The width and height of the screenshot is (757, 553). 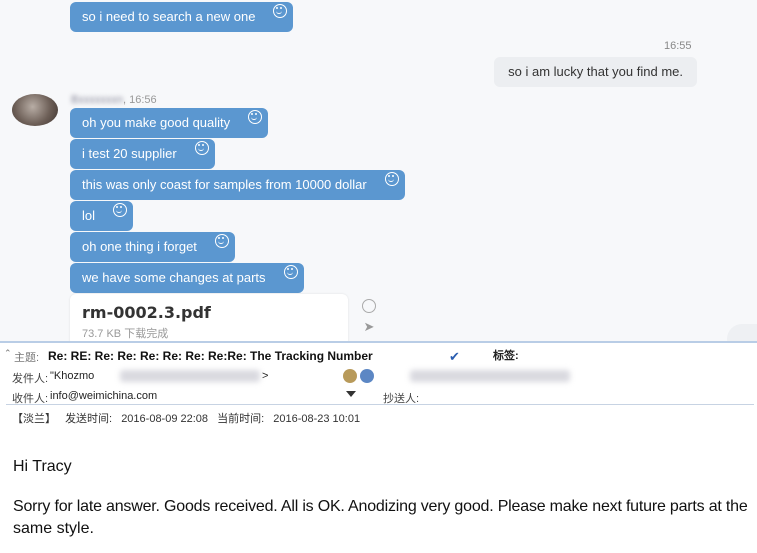 What do you see at coordinates (97, 100) in the screenshot?
I see `sender-name-blurred: Bxxxxxxxn` at bounding box center [97, 100].